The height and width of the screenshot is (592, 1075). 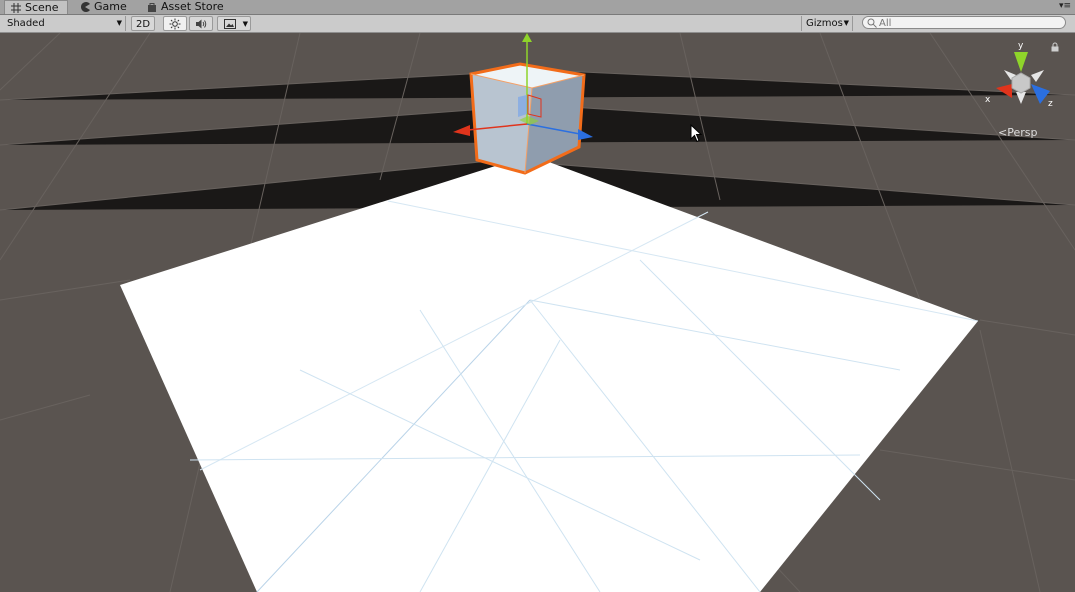 I want to click on sun-icon, so click(x=175, y=24).